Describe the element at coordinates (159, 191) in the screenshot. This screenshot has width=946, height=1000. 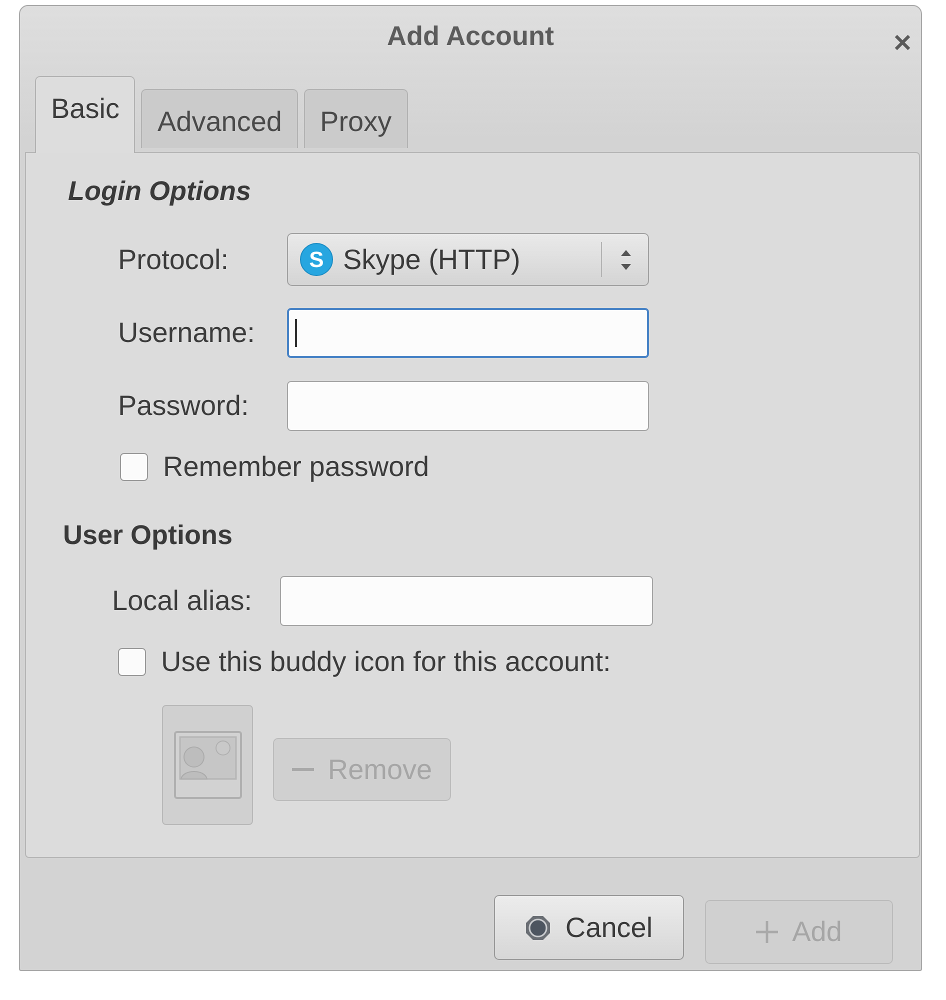
I see `section-heading: Login Options` at that location.